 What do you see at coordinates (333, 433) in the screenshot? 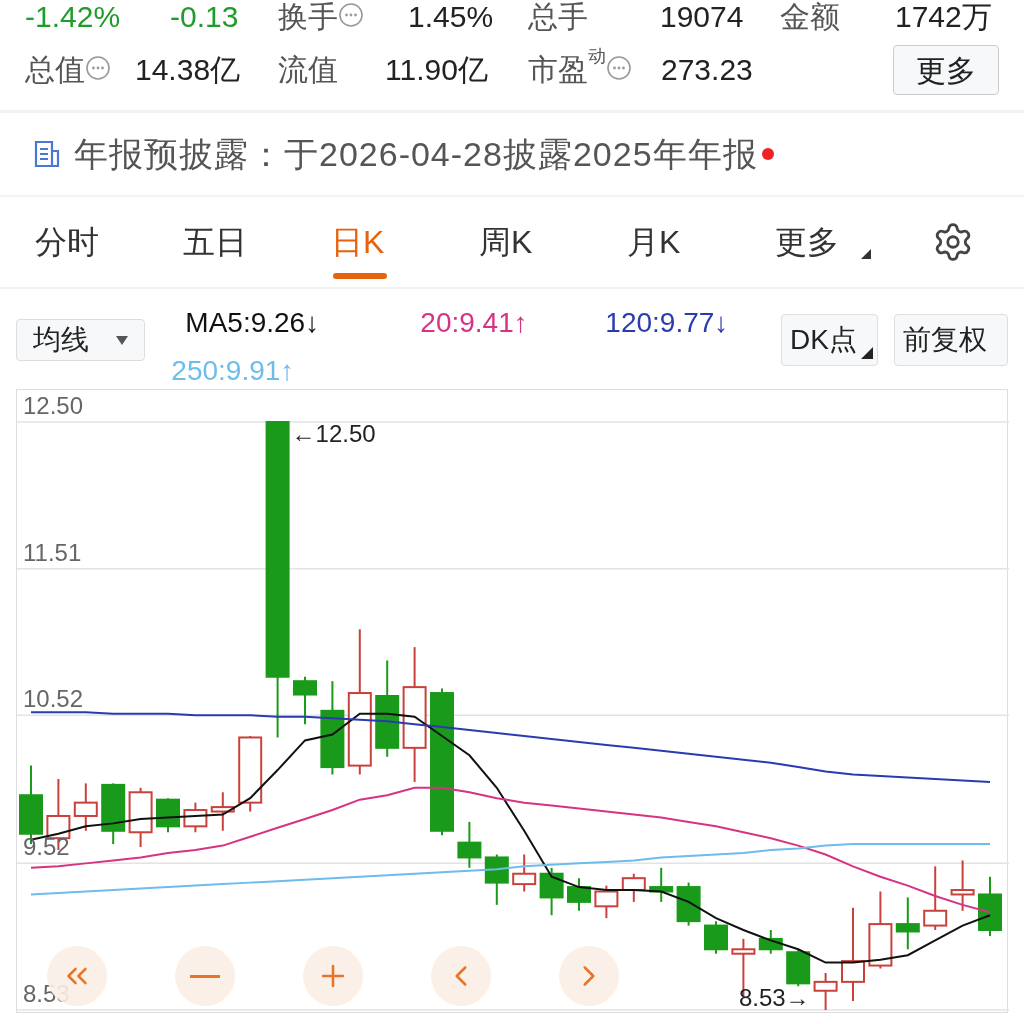
I see `price-extreme-label: ←12.50` at bounding box center [333, 433].